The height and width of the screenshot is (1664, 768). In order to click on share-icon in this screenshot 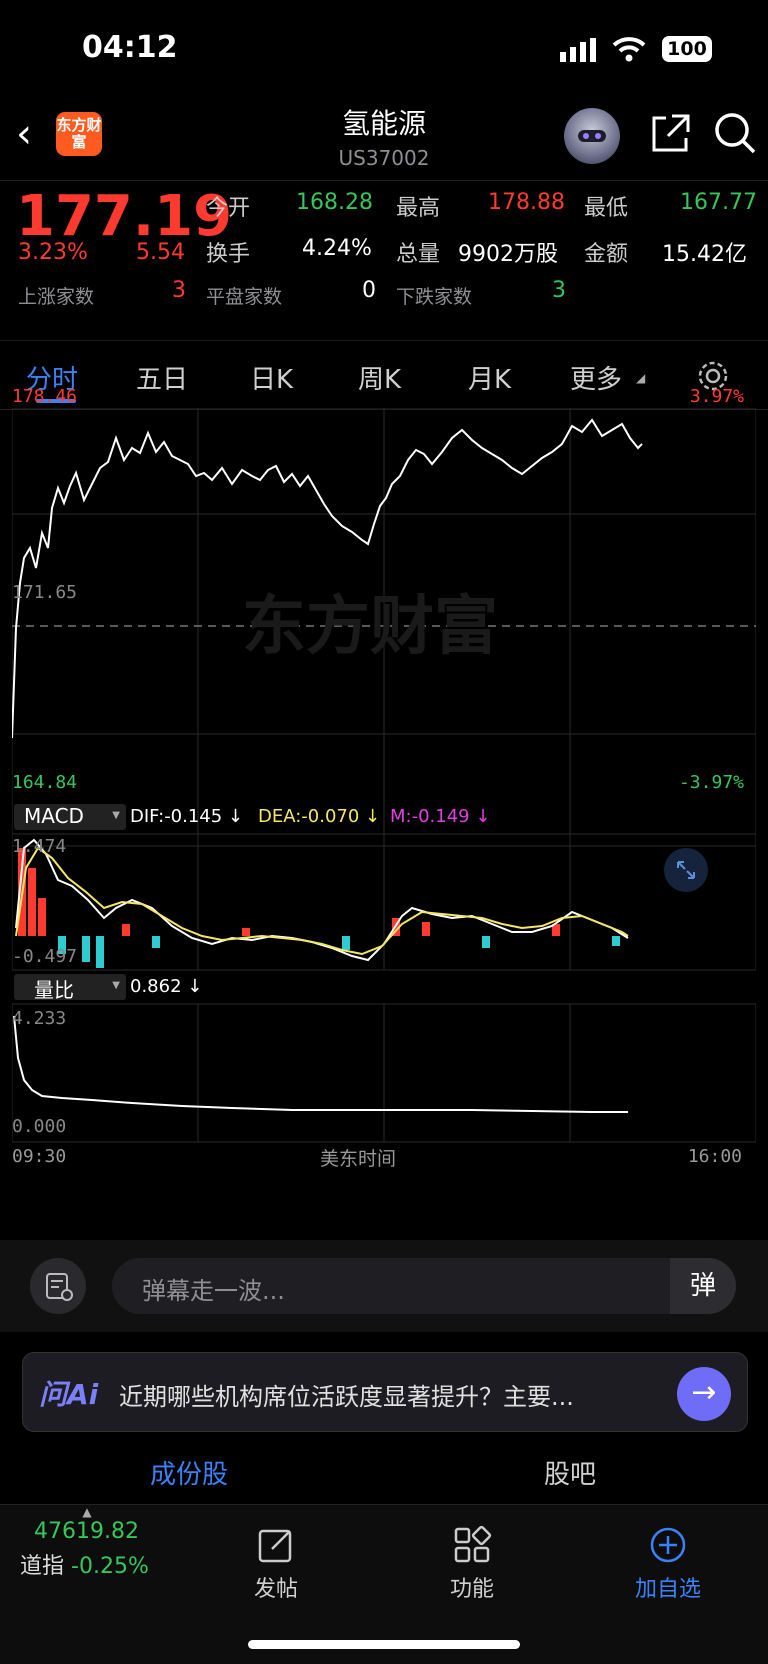, I will do `click(670, 134)`.